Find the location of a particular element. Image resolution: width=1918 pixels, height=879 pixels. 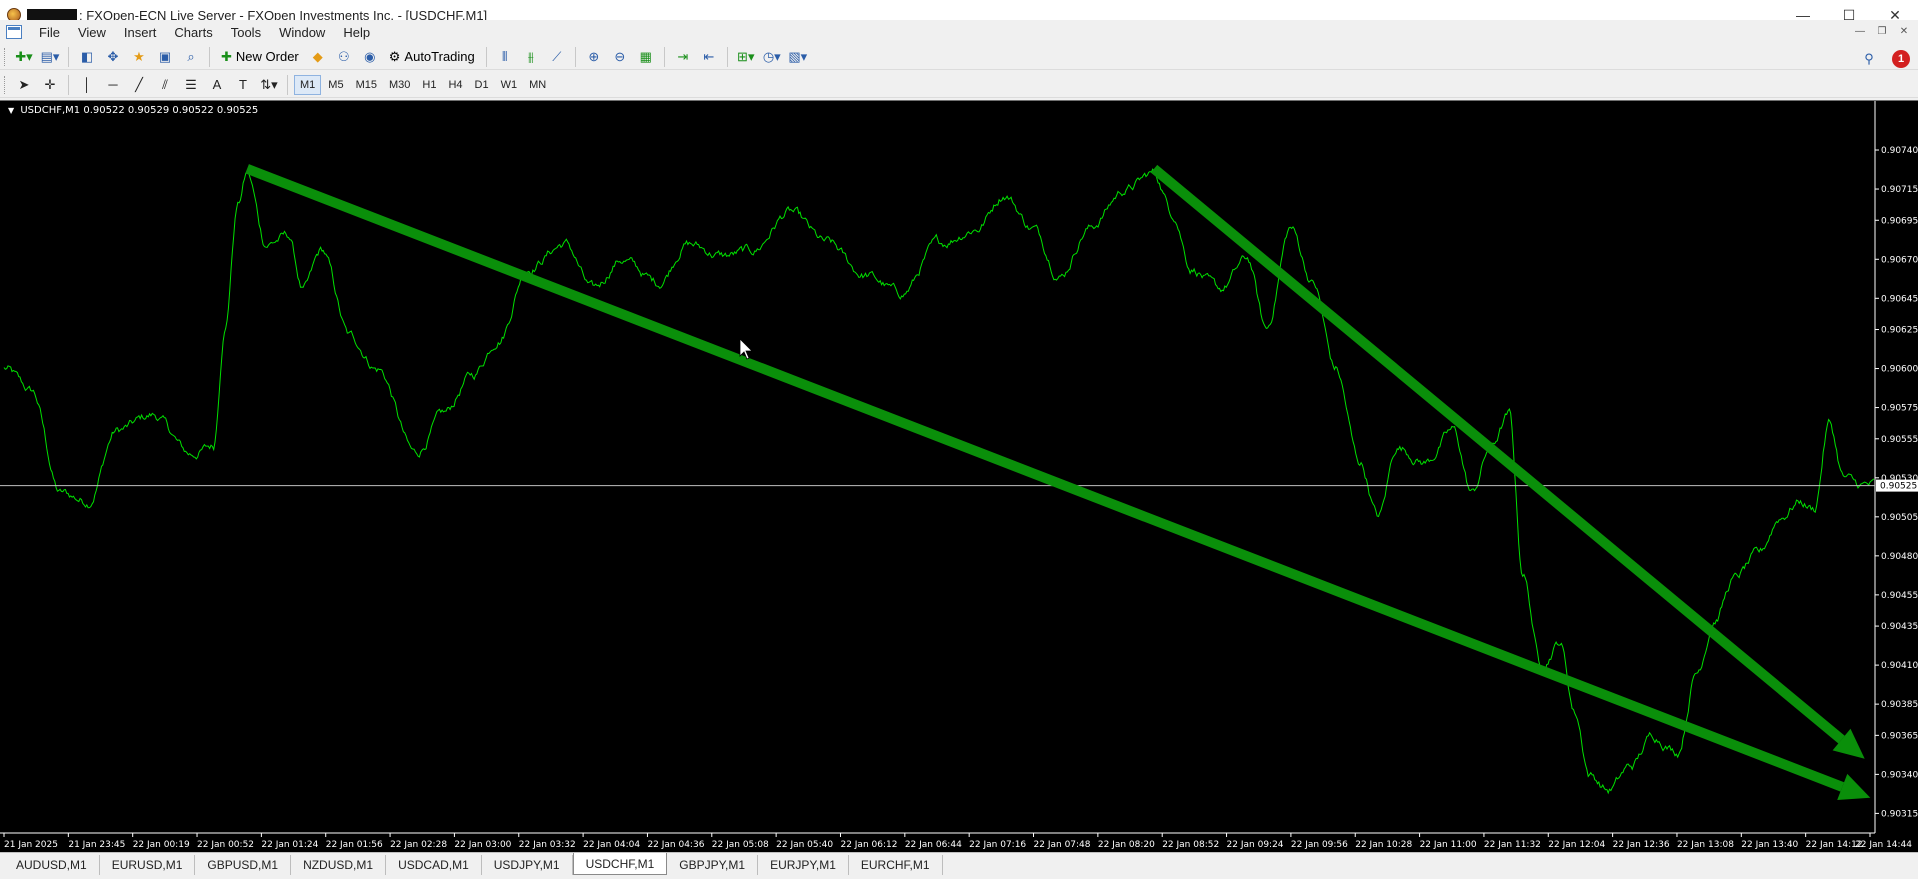

text-label-icon: T is located at coordinates (243, 85).